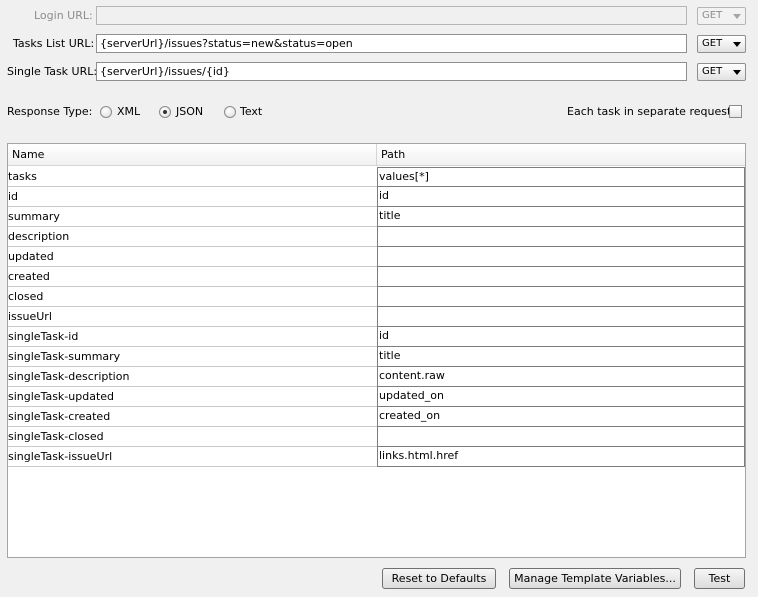 The height and width of the screenshot is (597, 758). I want to click on single-task-url-input: {serverUrl}/issues/{id}, so click(391, 71).